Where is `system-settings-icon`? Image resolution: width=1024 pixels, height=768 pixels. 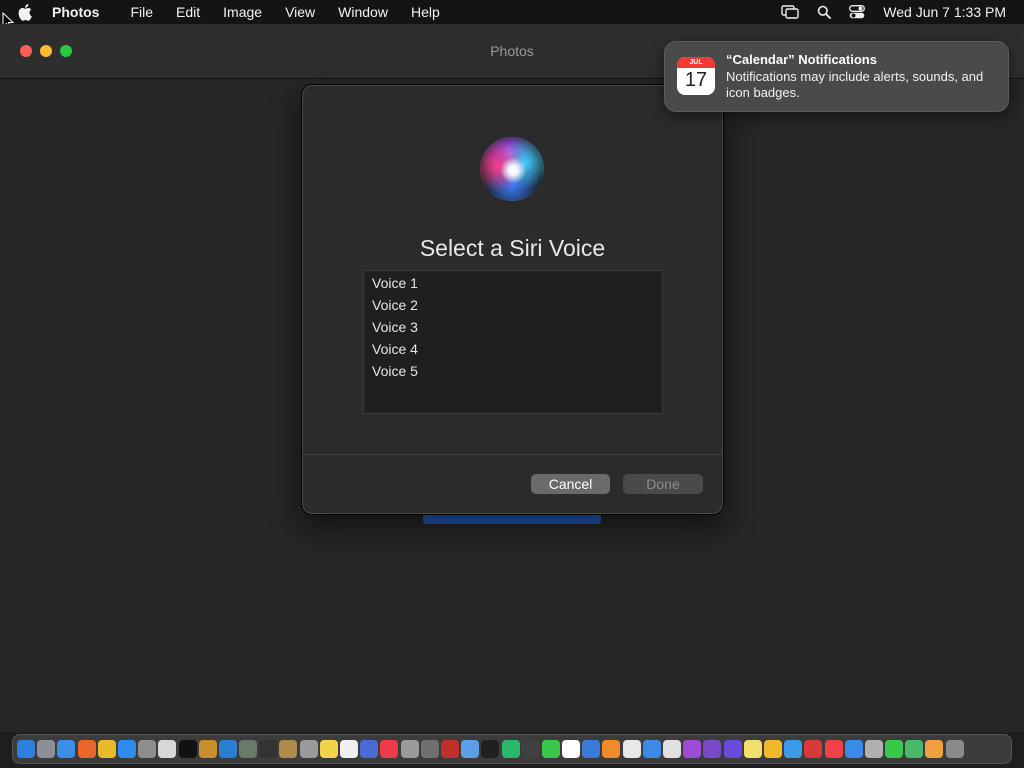 system-settings-icon is located at coordinates (147, 749).